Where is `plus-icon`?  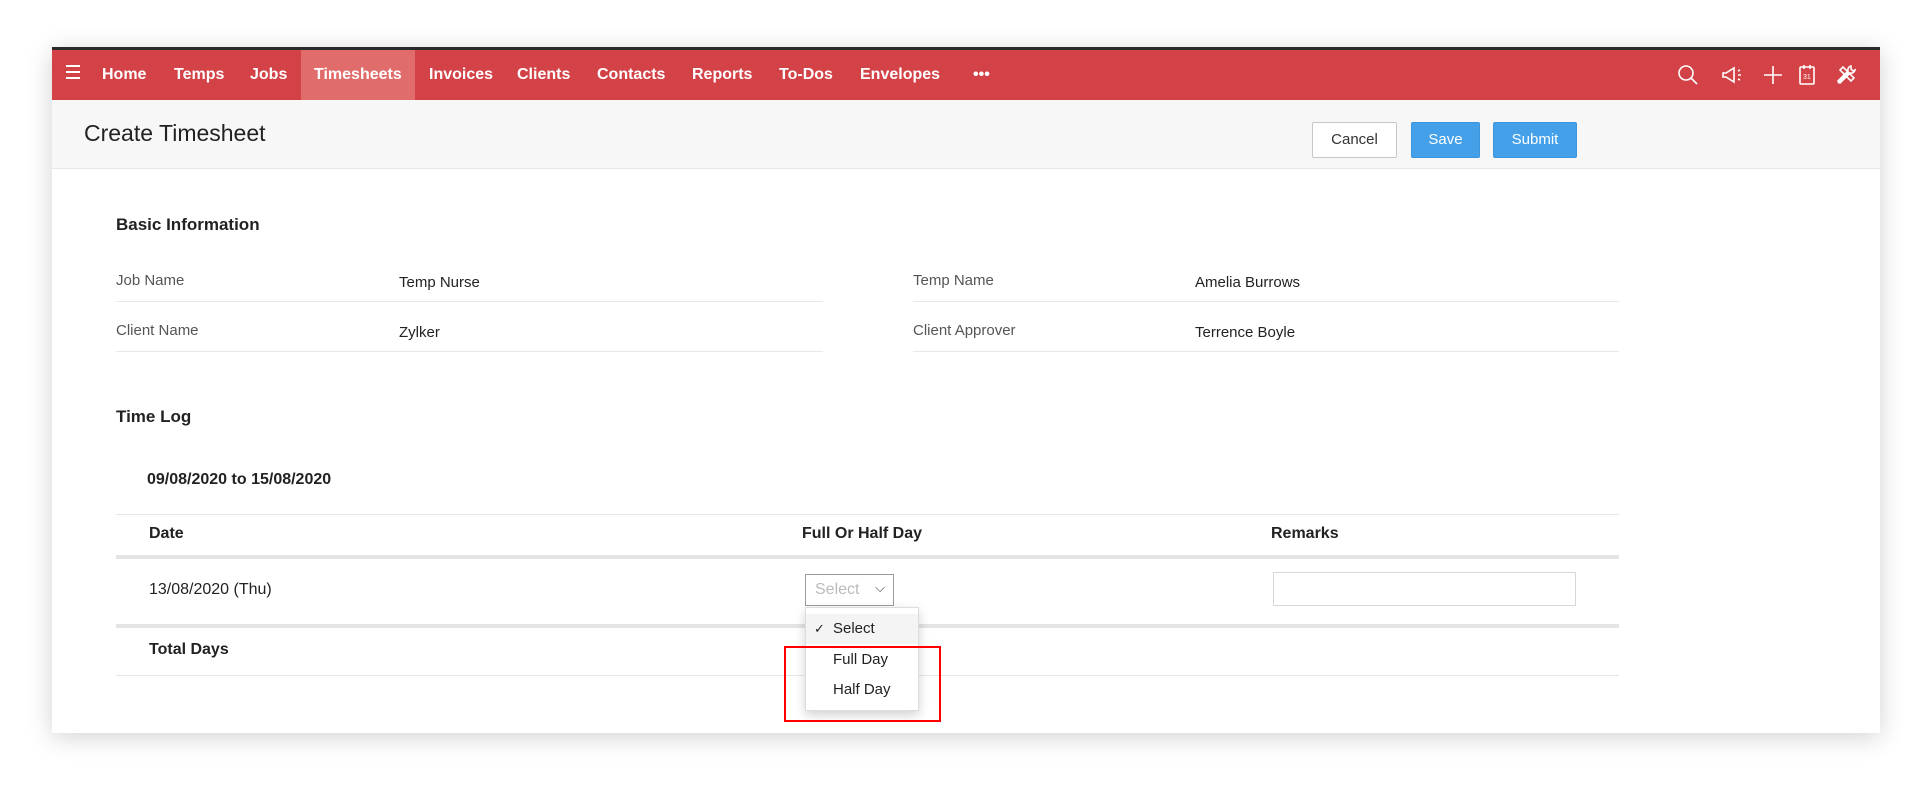 plus-icon is located at coordinates (1773, 75).